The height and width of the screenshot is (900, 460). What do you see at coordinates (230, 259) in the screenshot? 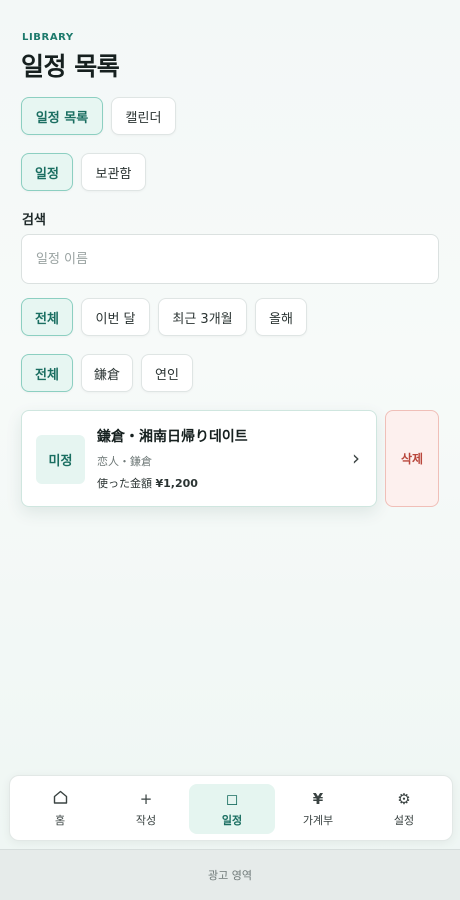
I see `search-input` at bounding box center [230, 259].